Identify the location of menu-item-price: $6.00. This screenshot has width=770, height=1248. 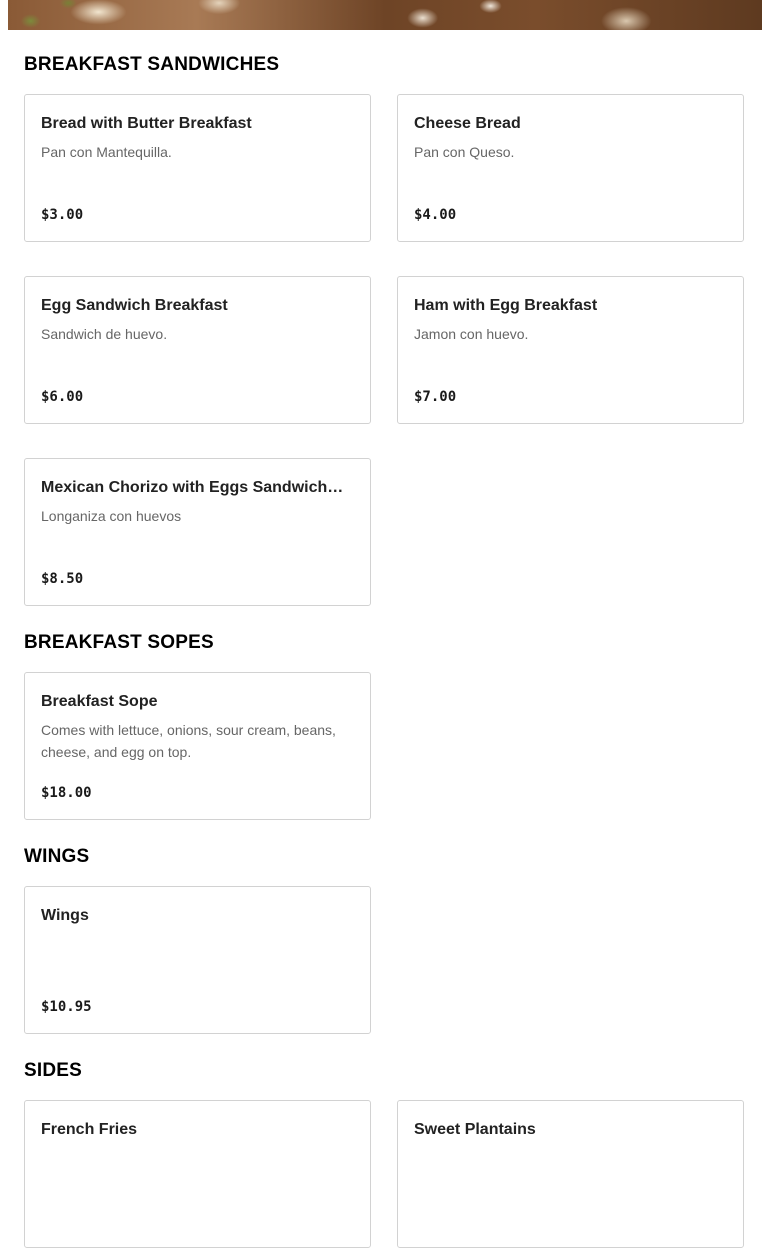
(62, 397).